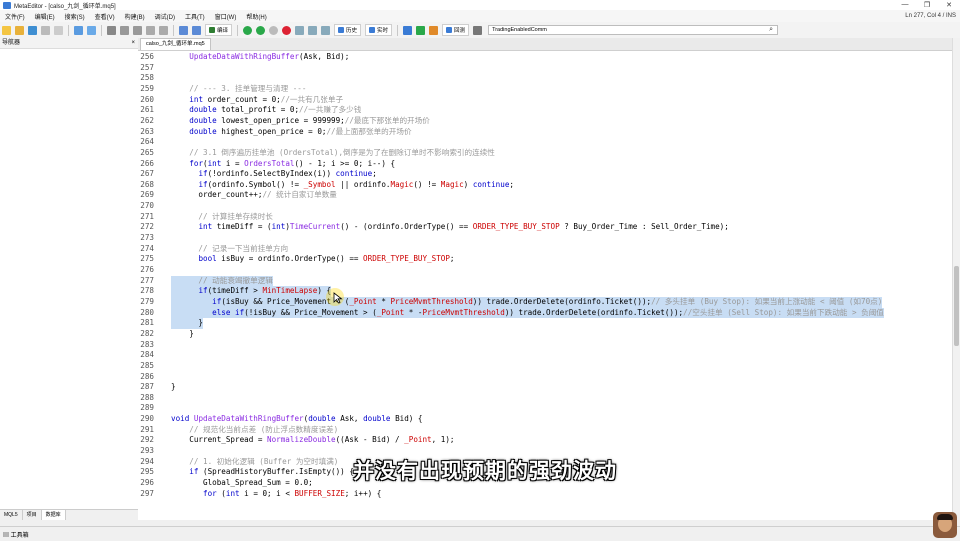  What do you see at coordinates (147, 408) in the screenshot?
I see `line-number: 289` at bounding box center [147, 408].